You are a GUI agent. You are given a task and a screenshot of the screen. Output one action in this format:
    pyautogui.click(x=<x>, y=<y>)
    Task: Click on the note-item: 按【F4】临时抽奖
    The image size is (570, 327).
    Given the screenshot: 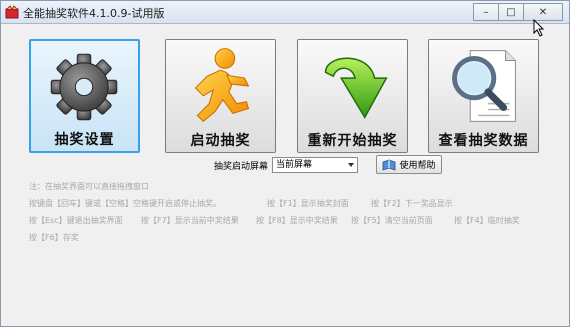 What is the action you would take?
    pyautogui.click(x=487, y=220)
    